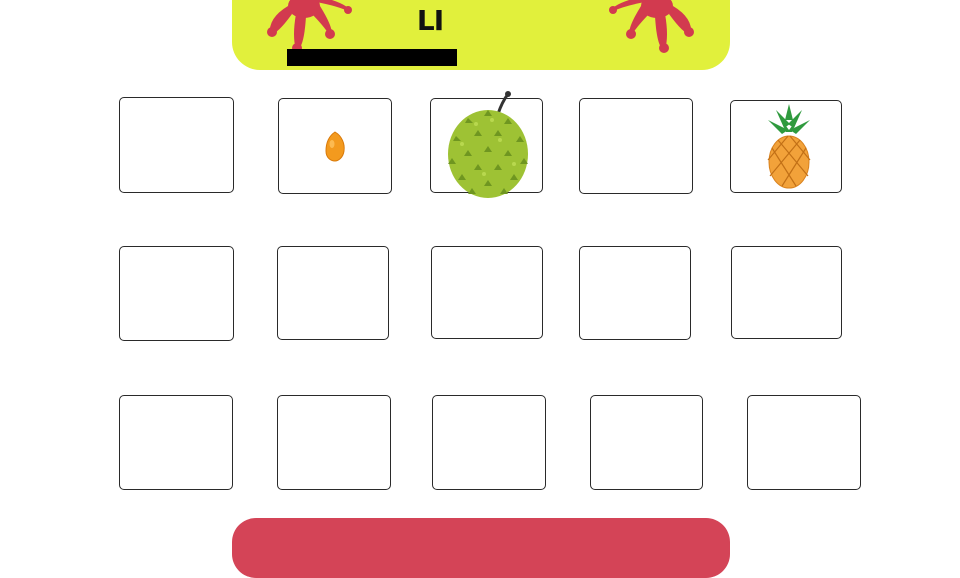  What do you see at coordinates (489, 442) in the screenshot?
I see `card-r3-c3` at bounding box center [489, 442].